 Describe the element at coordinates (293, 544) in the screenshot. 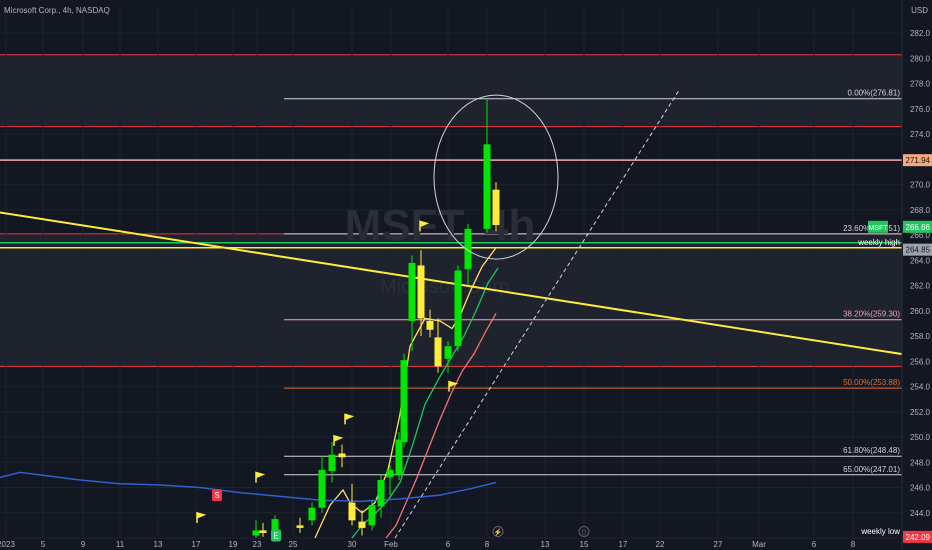

I see `time-tick-label: 25` at that location.